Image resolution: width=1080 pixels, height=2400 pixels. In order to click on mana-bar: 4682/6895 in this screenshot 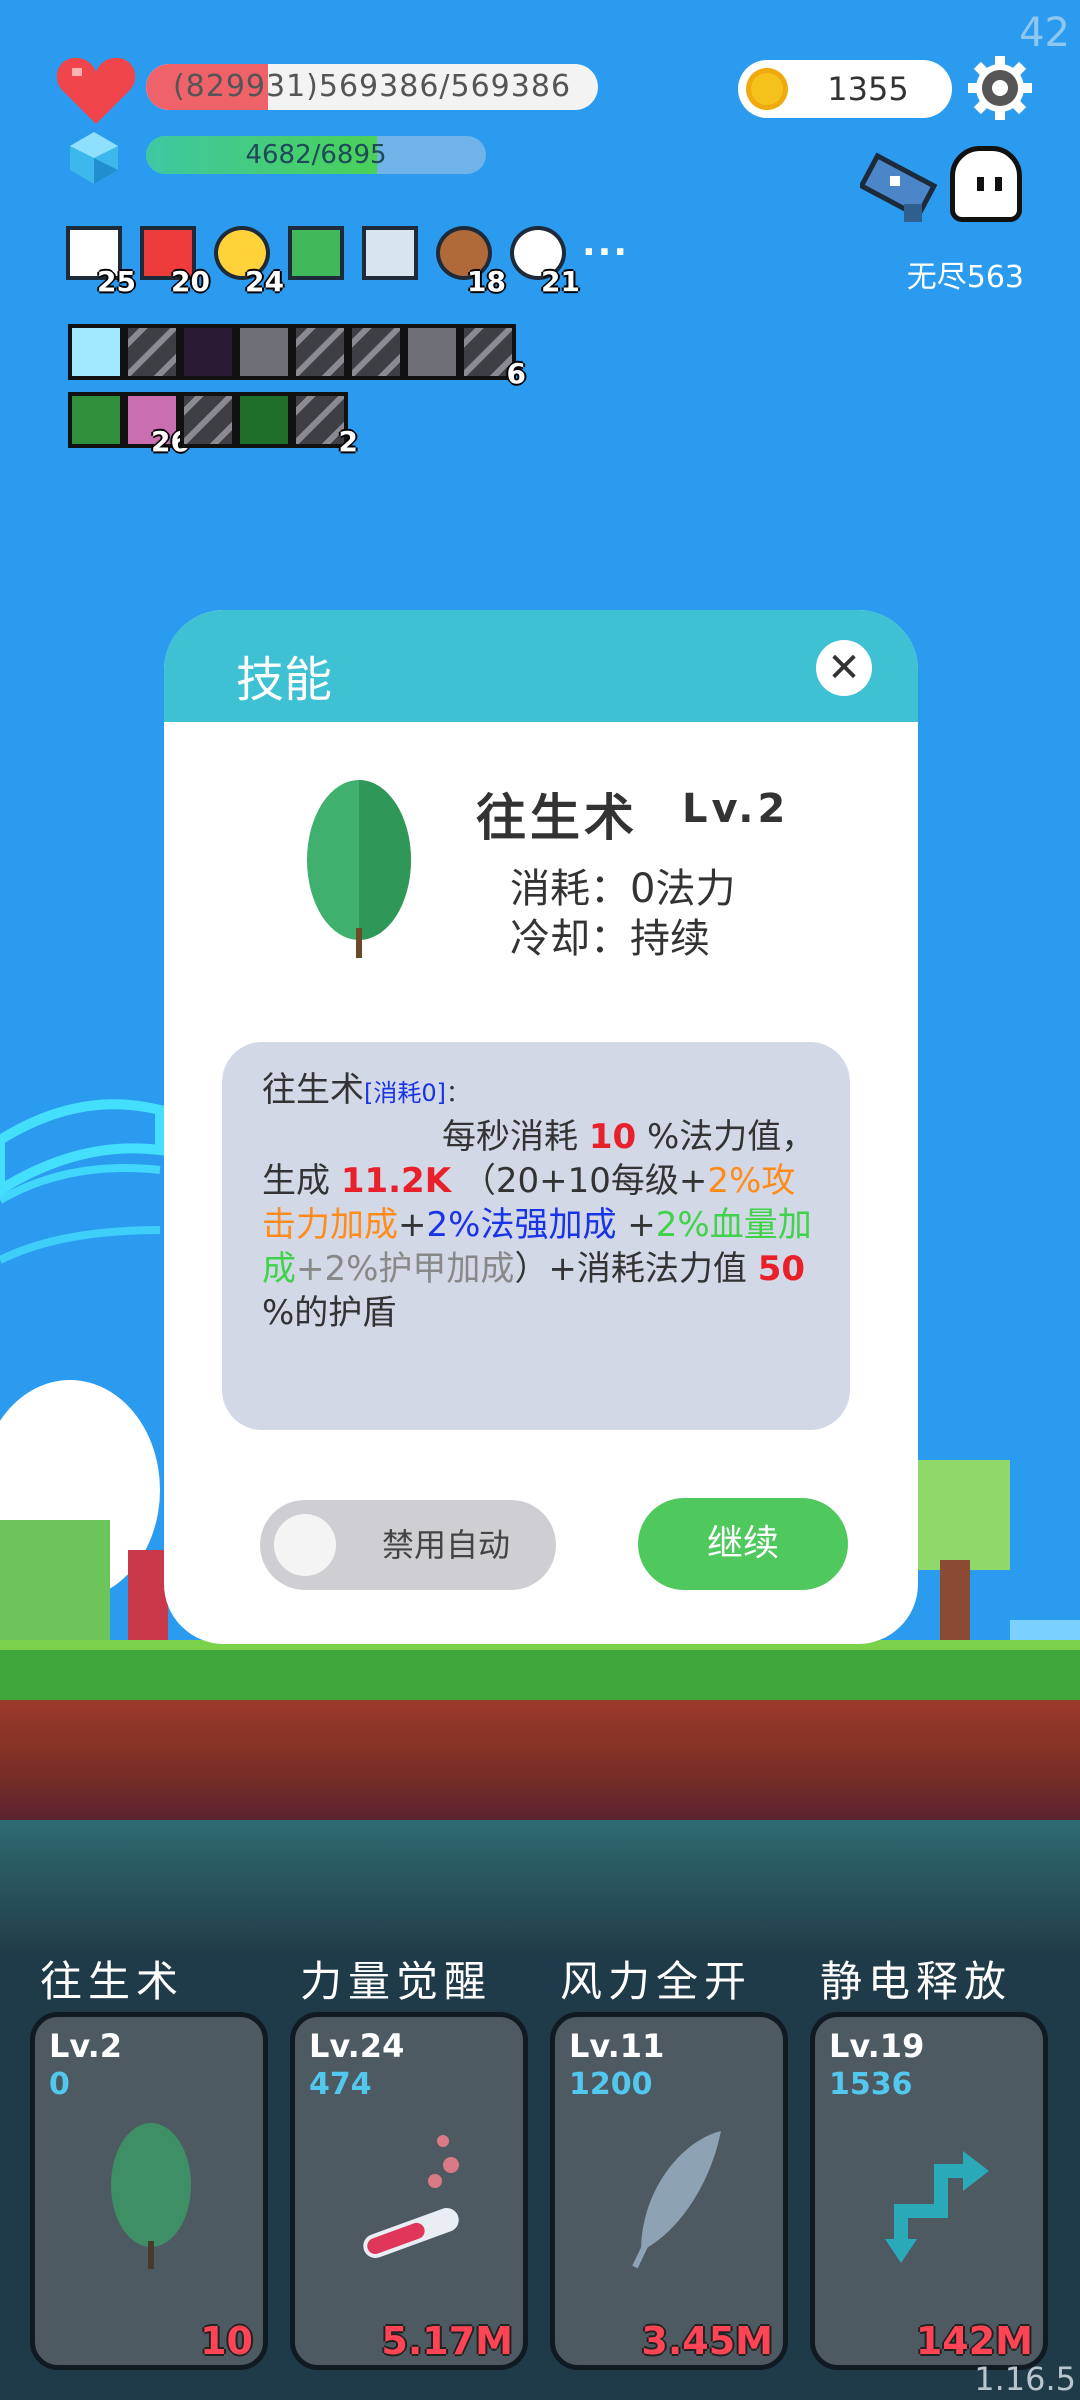, I will do `click(316, 155)`.